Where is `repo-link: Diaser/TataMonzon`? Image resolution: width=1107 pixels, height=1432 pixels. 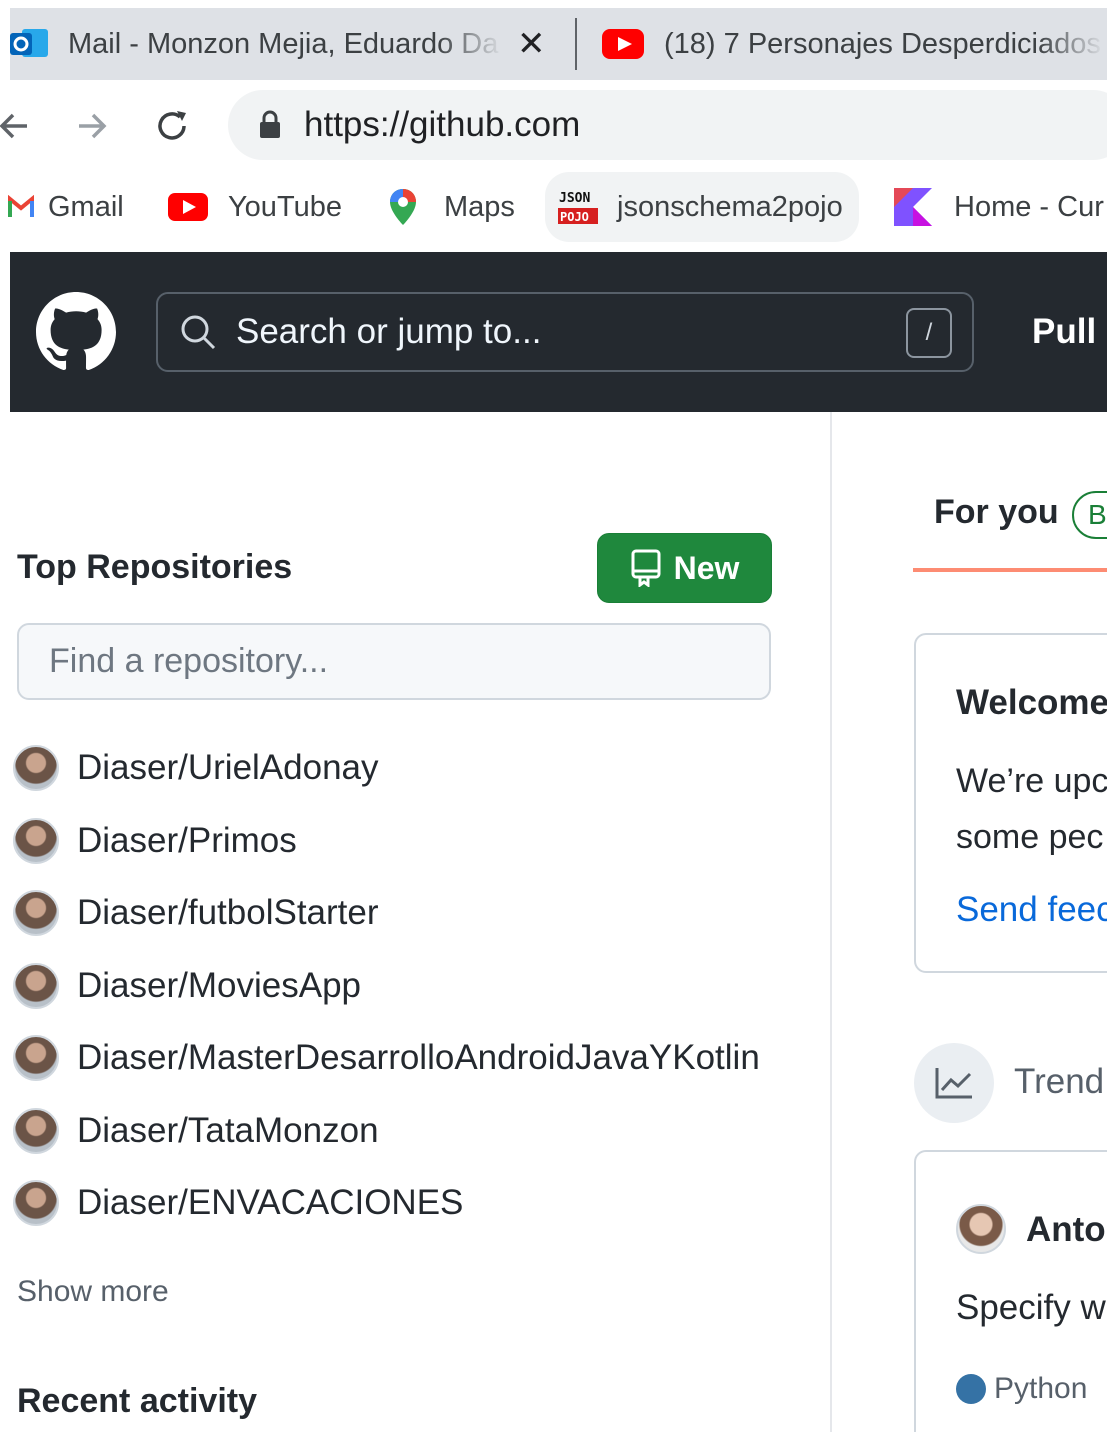 repo-link: Diaser/TataMonzon is located at coordinates (228, 1131).